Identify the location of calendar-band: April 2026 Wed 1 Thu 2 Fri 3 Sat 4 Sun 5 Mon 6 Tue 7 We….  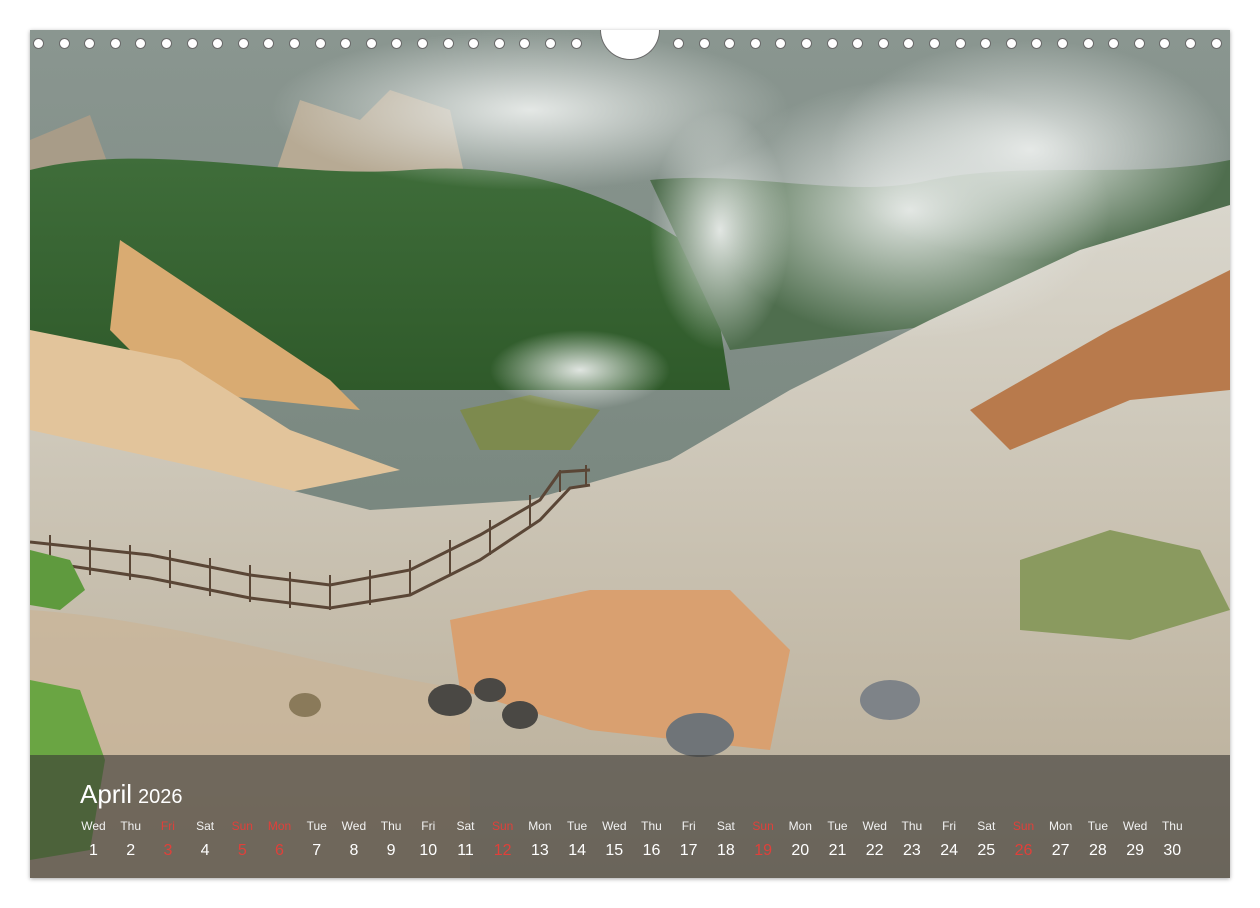
(630, 816).